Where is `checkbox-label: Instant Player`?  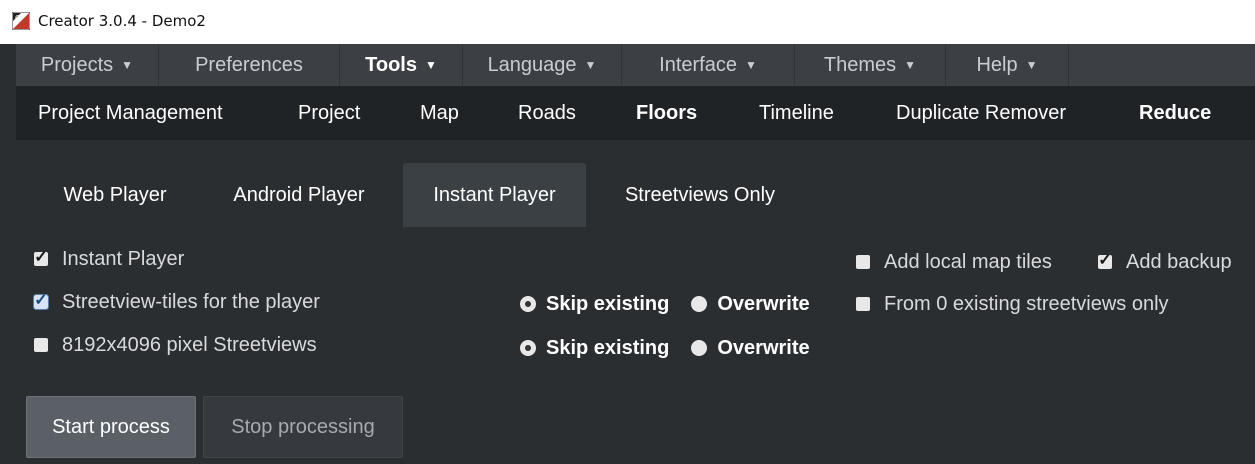 checkbox-label: Instant Player is located at coordinates (123, 259).